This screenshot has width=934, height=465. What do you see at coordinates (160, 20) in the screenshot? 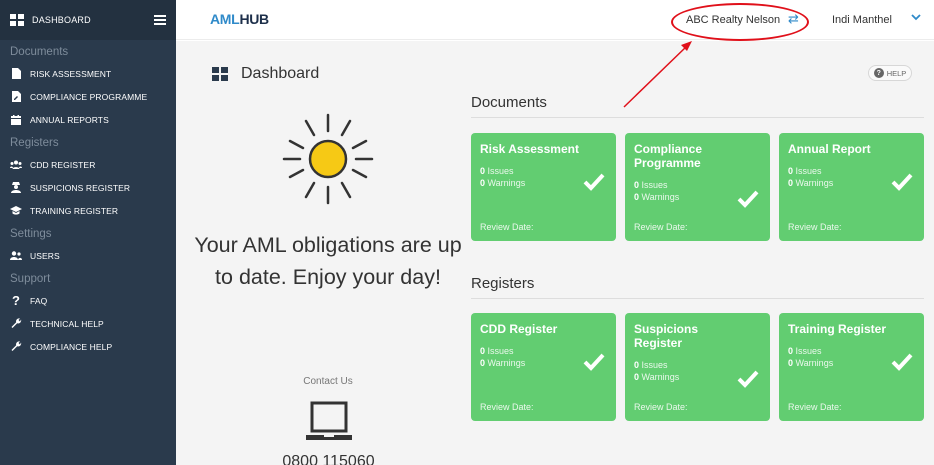
I see `hamburger-menu-icon` at bounding box center [160, 20].